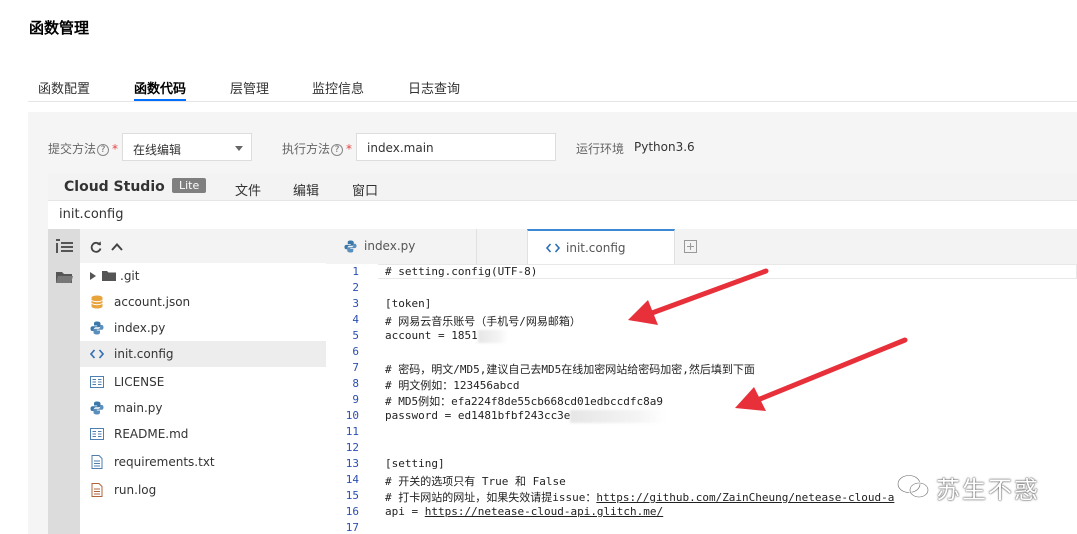 Image resolution: width=1077 pixels, height=534 pixels. What do you see at coordinates (203, 354) in the screenshot?
I see `file-item-init-config: init.config` at bounding box center [203, 354].